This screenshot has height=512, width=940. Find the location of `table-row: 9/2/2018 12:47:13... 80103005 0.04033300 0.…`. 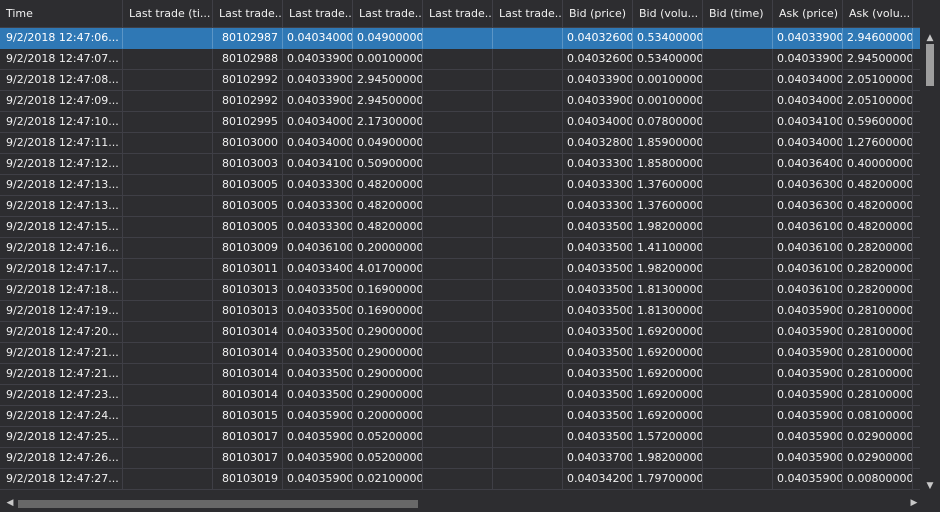

table-row: 9/2/2018 12:47:13... 80103005 0.04033300 0.… is located at coordinates (460, 206).